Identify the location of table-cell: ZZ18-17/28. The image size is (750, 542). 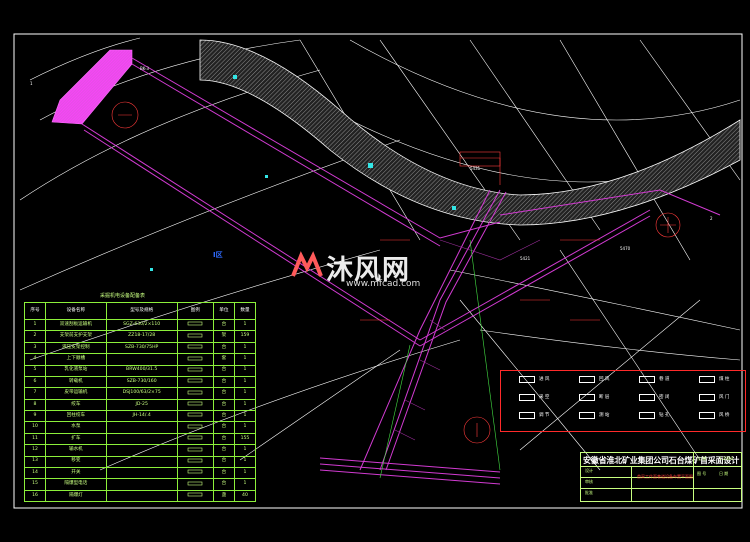
(141, 336).